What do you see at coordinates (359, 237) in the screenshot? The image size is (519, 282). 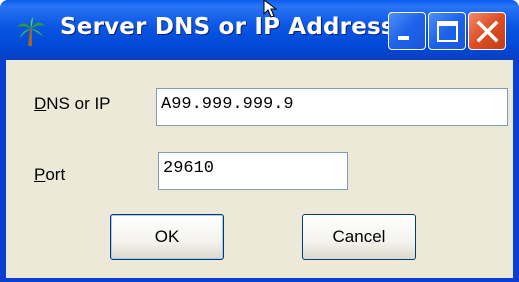 I see `cancel-button: Cancel` at bounding box center [359, 237].